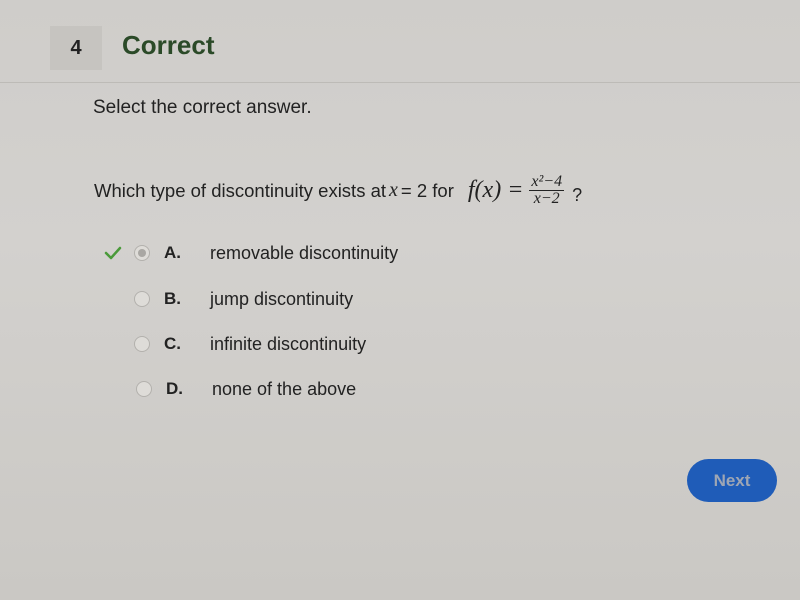 The height and width of the screenshot is (600, 800). What do you see at coordinates (76, 48) in the screenshot?
I see `question-number: 4` at bounding box center [76, 48].